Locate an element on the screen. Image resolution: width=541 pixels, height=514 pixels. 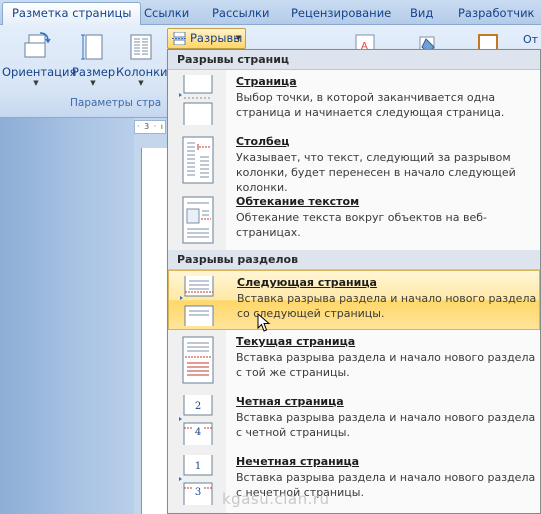
size-button: Размер ▼ is located at coordinates (94, 59).